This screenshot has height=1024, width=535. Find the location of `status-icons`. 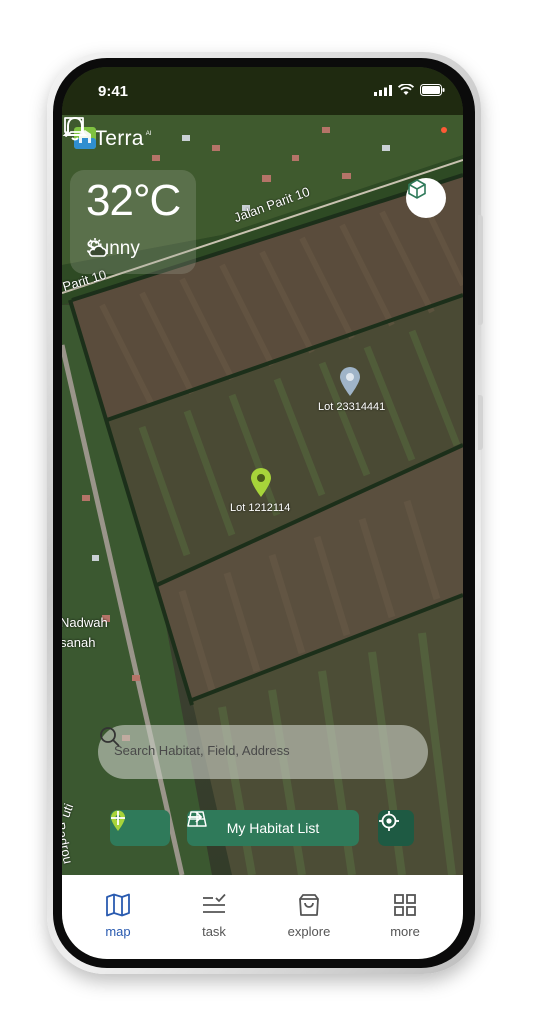

status-icons is located at coordinates (409, 90).